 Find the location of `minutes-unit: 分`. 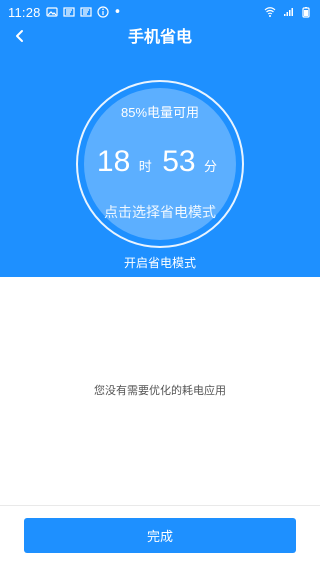

minutes-unit: 分 is located at coordinates (211, 166).